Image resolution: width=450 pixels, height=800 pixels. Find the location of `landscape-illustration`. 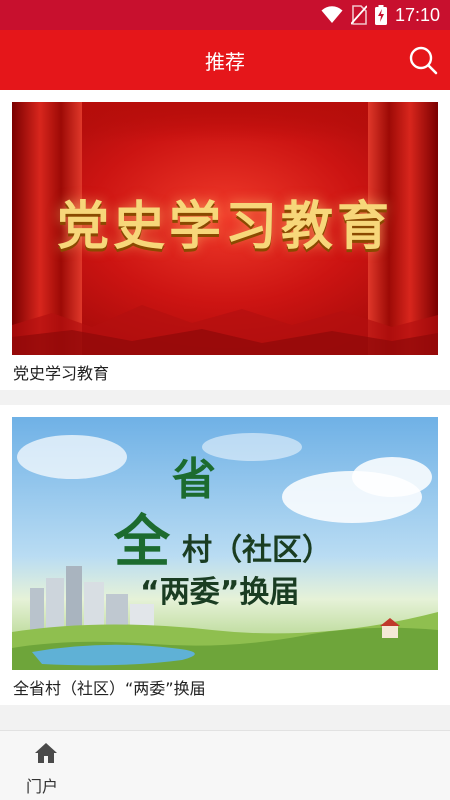

landscape-illustration is located at coordinates (225, 618).